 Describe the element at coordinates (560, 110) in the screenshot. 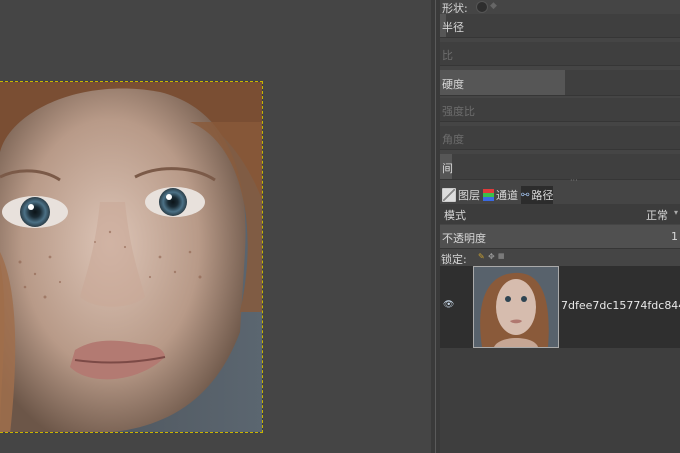

I see `force-slider: 强度比` at that location.